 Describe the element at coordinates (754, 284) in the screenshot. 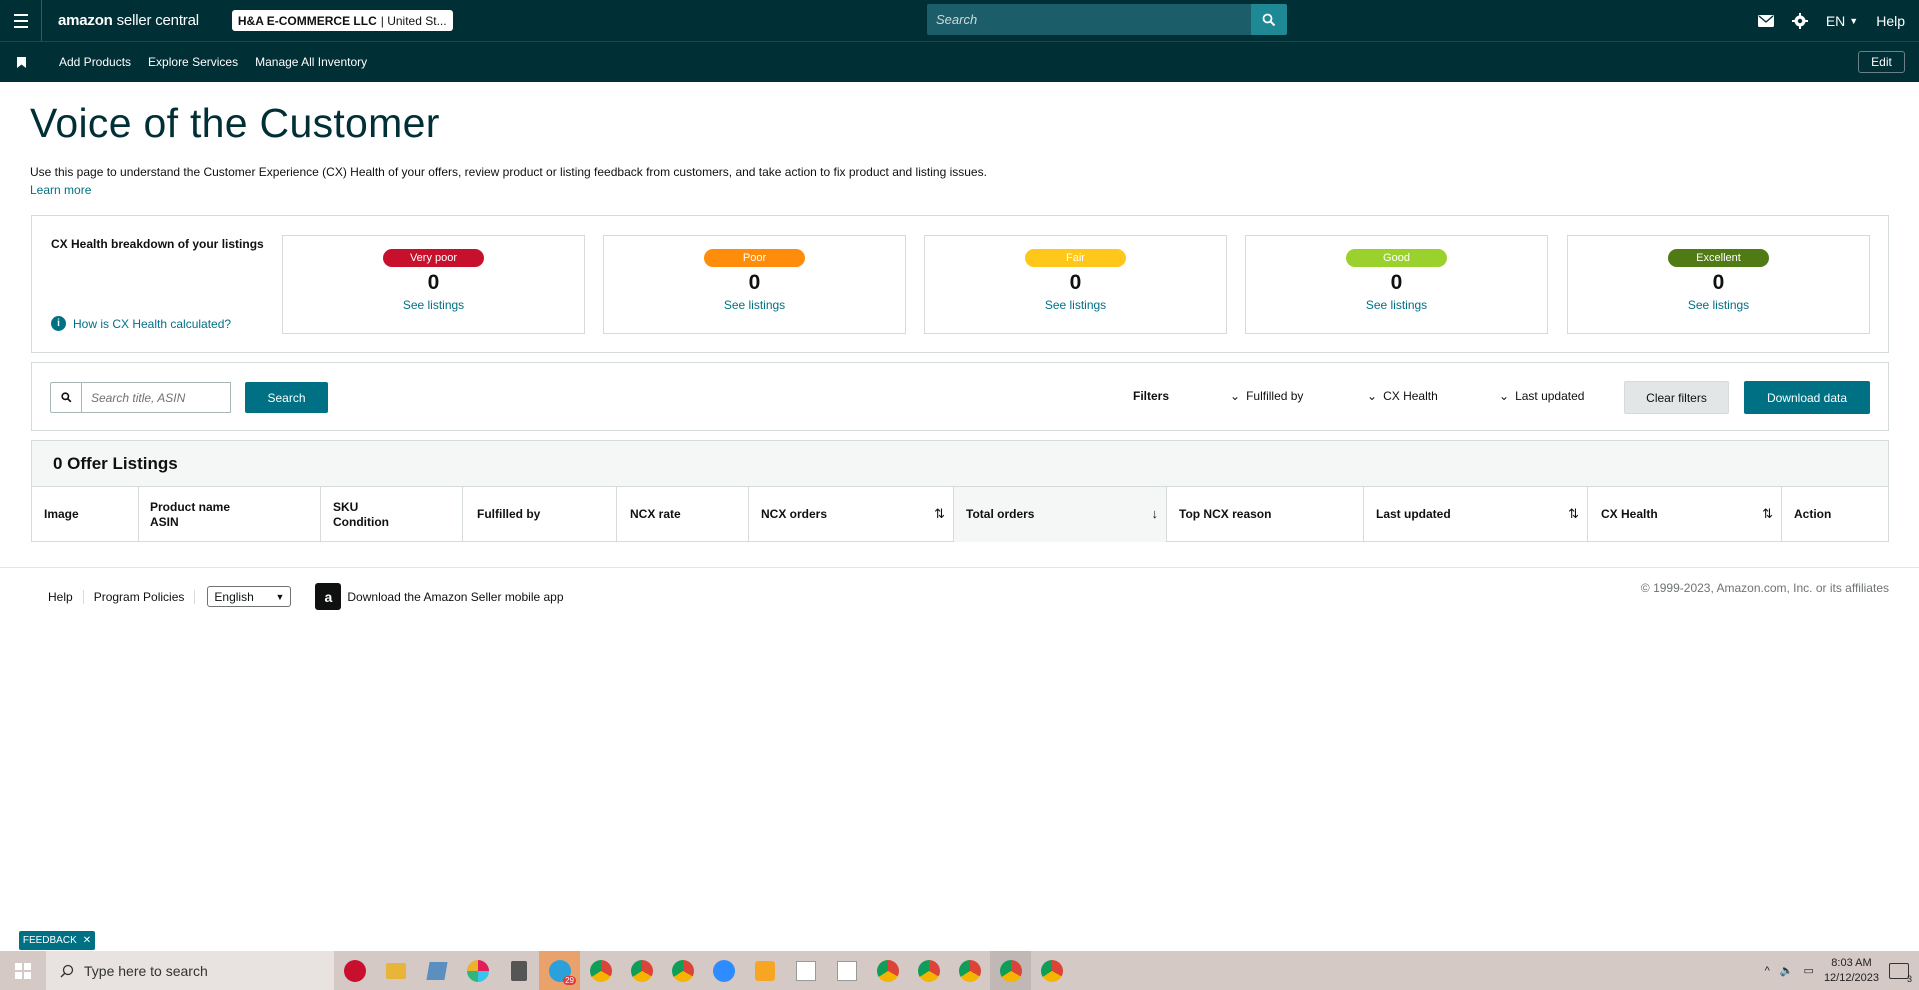

I see `cx-card-poor: Poor 0 See listings` at that location.